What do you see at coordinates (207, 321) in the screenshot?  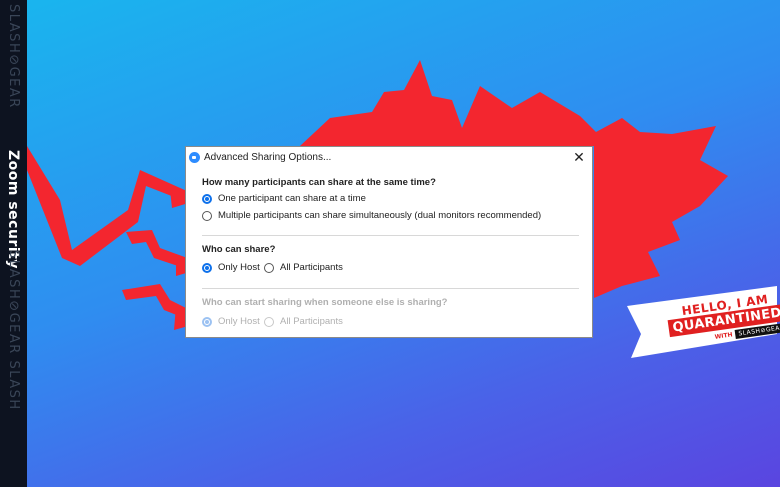 I see `radio-button-checked-disabled` at bounding box center [207, 321].